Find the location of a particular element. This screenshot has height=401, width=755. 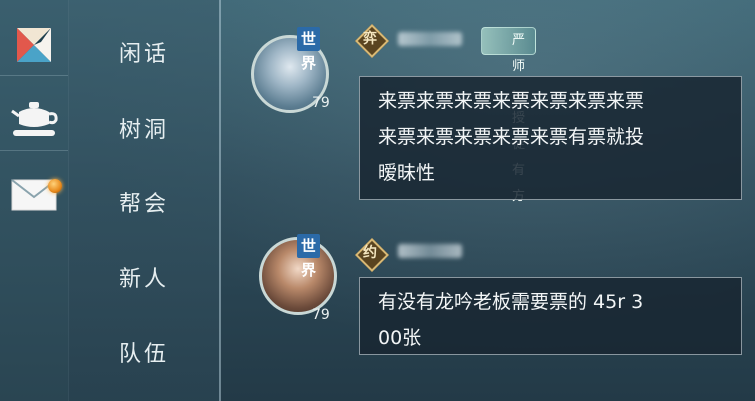

channel-tab-newbie: 新人 is located at coordinates (144, 277).